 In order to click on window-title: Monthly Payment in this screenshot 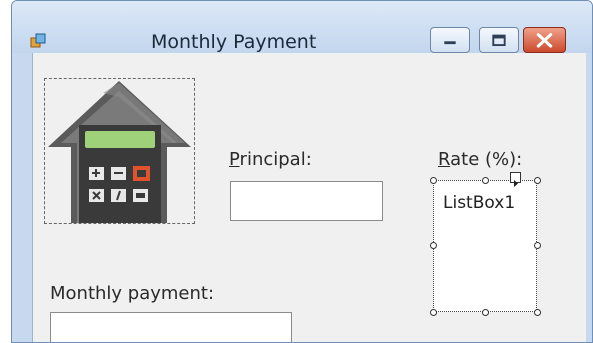, I will do `click(234, 42)`.